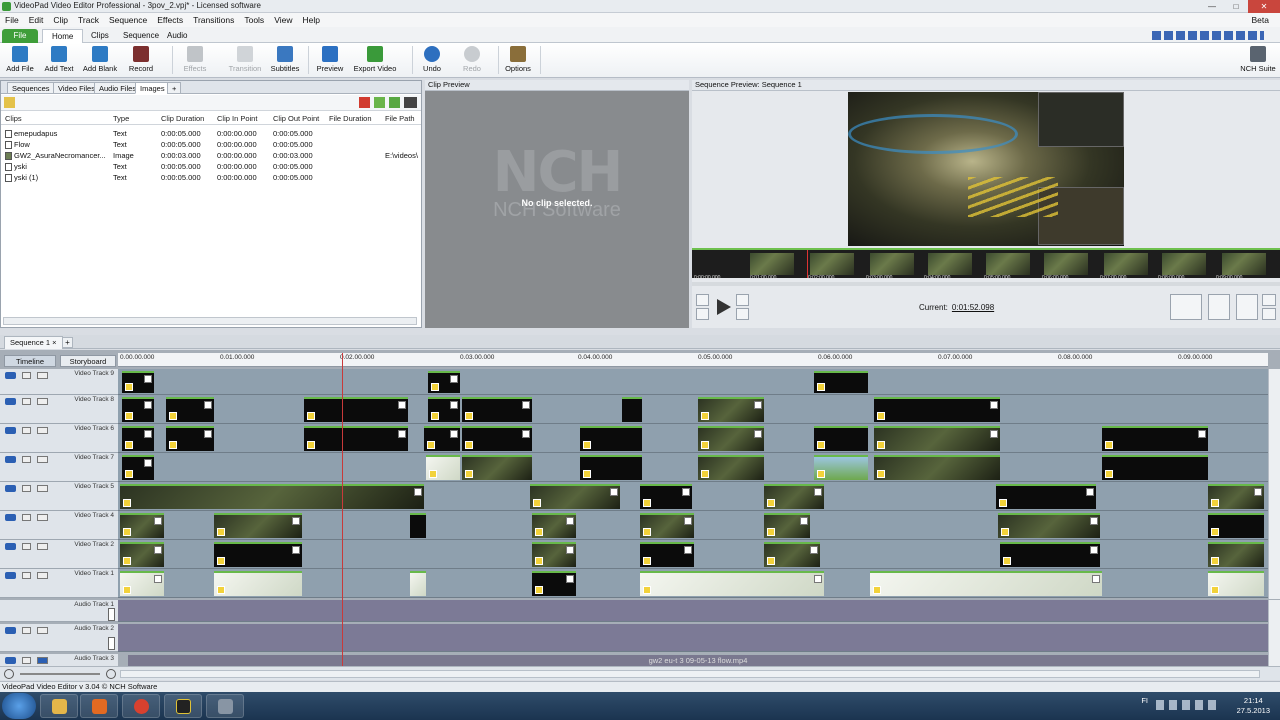 This screenshot has width=1280, height=720. What do you see at coordinates (141, 706) in the screenshot?
I see `taskbar-chrome` at bounding box center [141, 706].